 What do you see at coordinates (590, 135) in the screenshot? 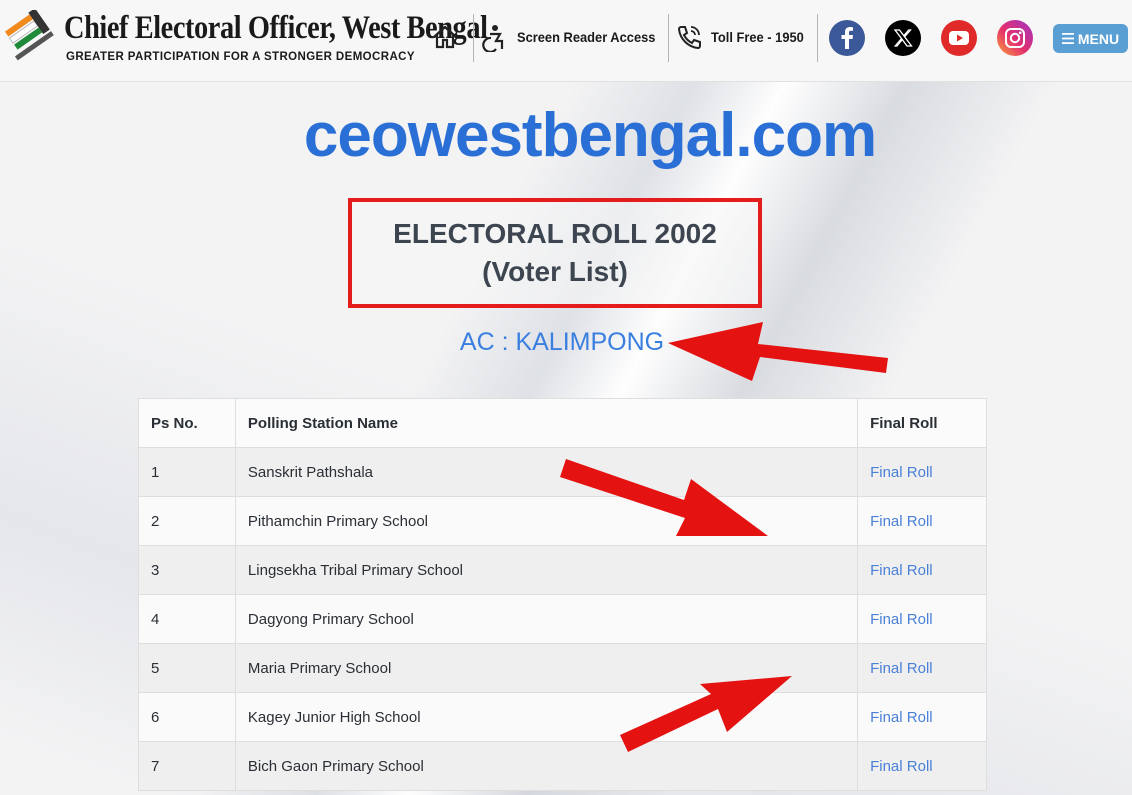
I see `domain-watermark: ceowestbengal.com` at bounding box center [590, 135].